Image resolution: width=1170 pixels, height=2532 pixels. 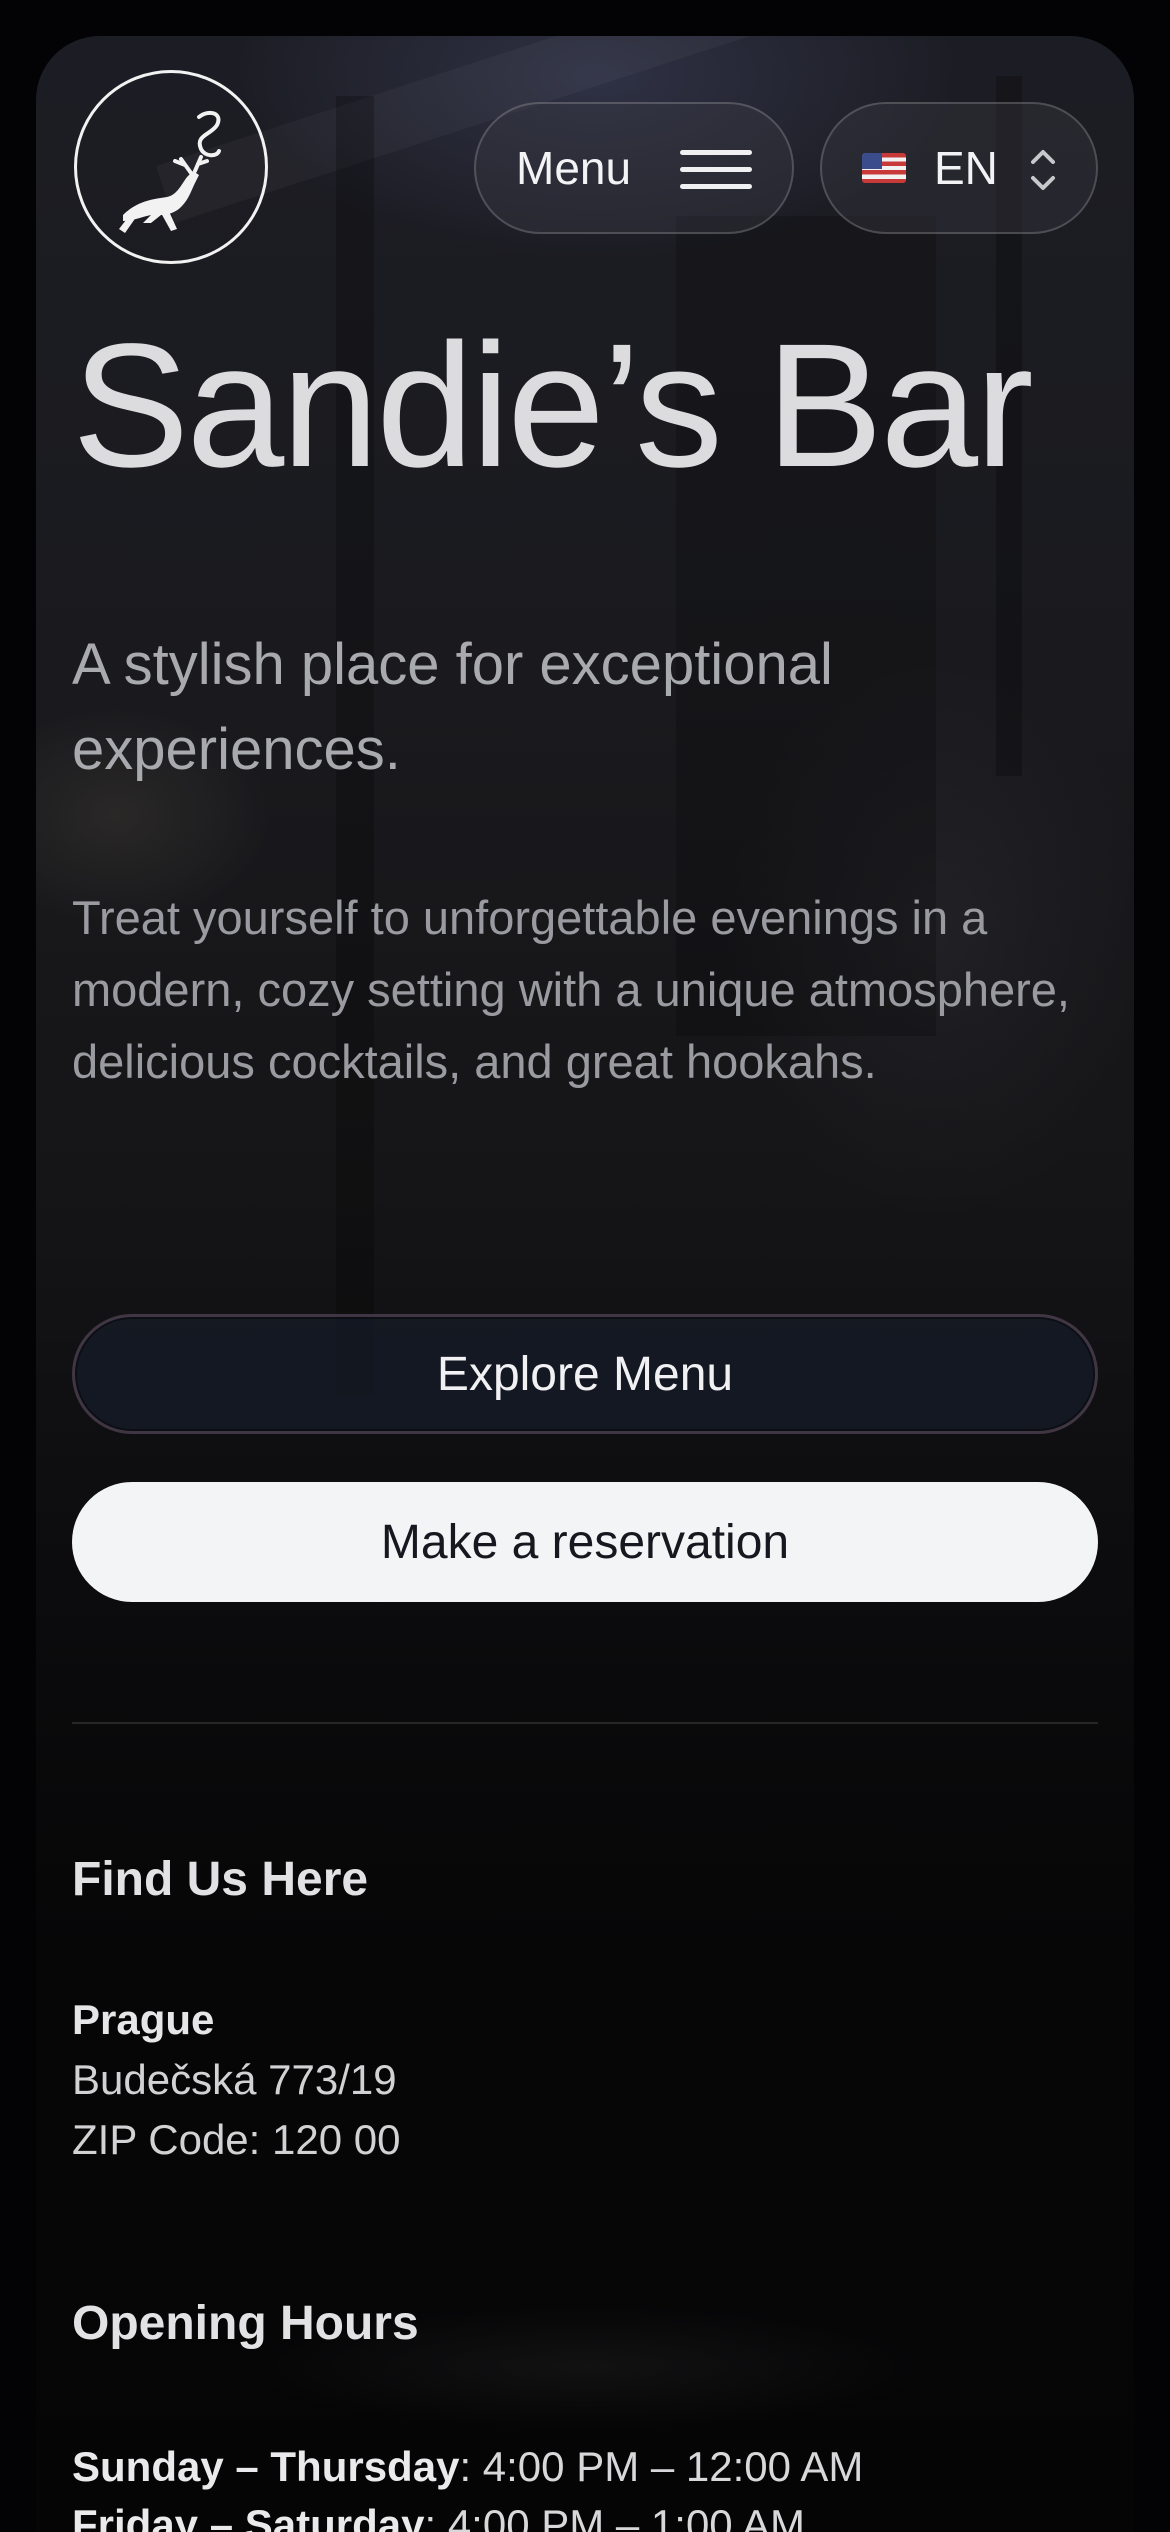 I want to click on make-reservation-button: Make a reservation, so click(x=585, y=1542).